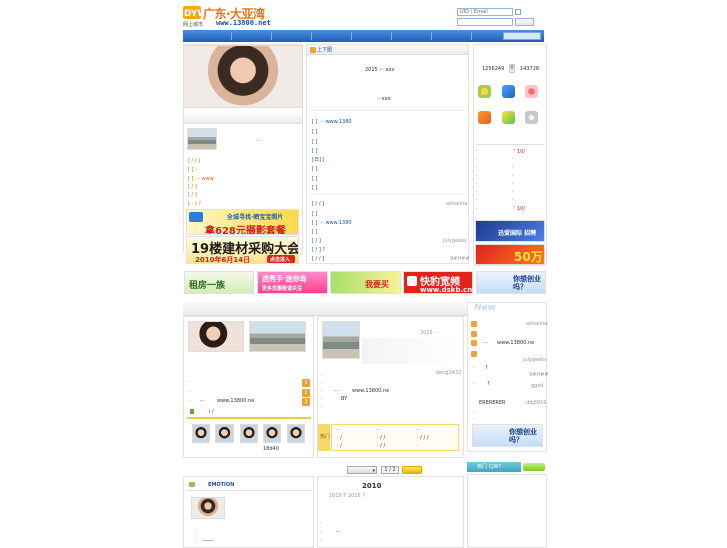 The image size is (727, 548). I want to click on ad-banner-small-text: 全城寻找·晒宝宝照片, so click(255, 217).